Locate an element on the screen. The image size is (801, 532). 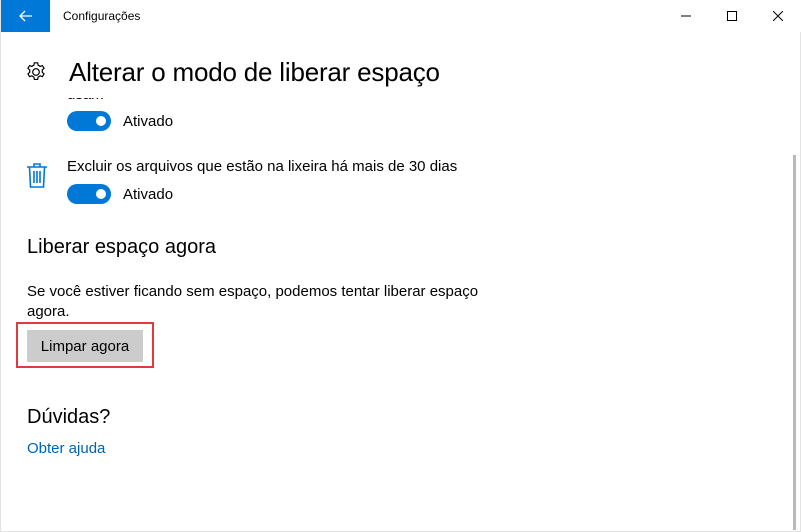
maximize-icon is located at coordinates (732, 16).